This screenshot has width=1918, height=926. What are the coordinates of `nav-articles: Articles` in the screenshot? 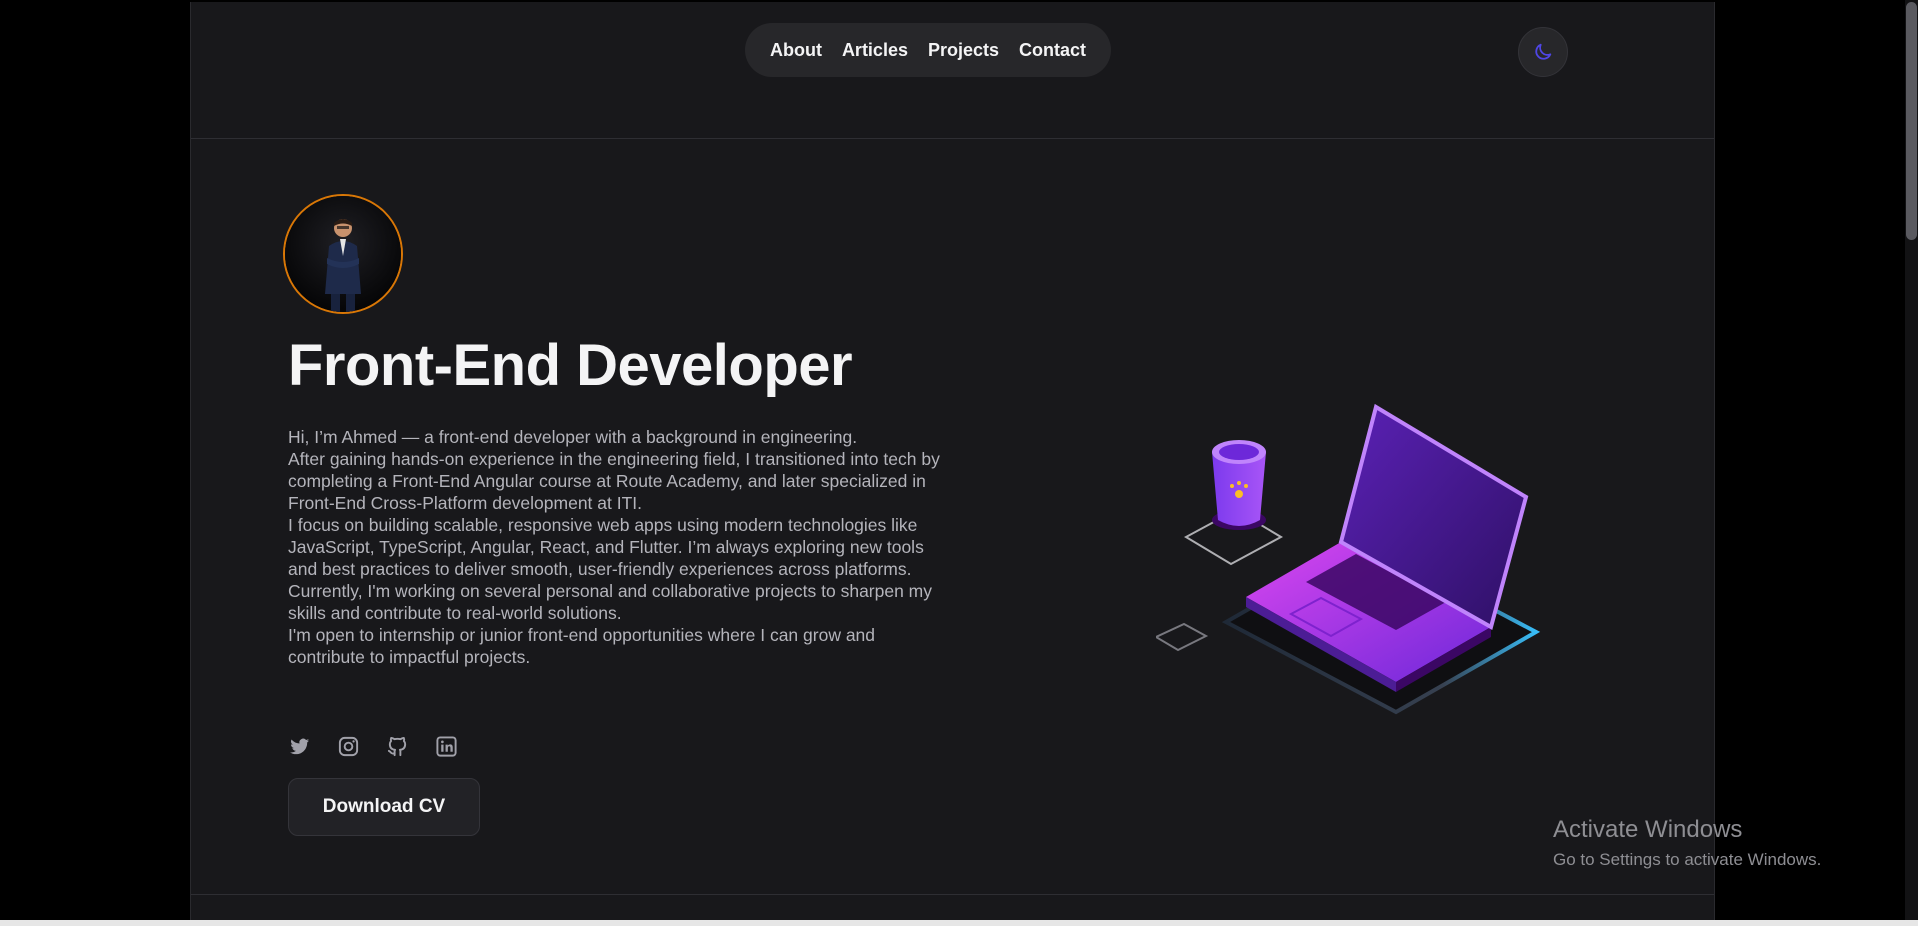 It's located at (875, 50).